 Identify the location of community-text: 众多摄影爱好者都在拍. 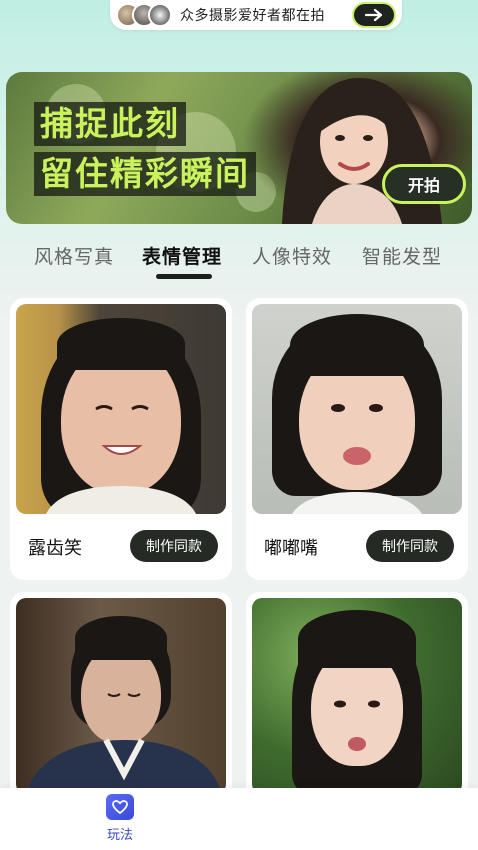
(252, 16).